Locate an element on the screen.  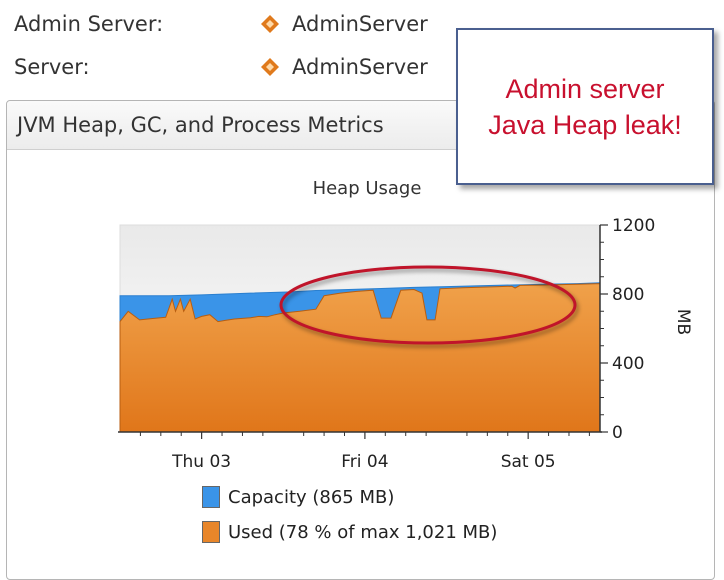
legend-used-label: Used (78 % of max 1,021 MB) is located at coordinates (363, 532).